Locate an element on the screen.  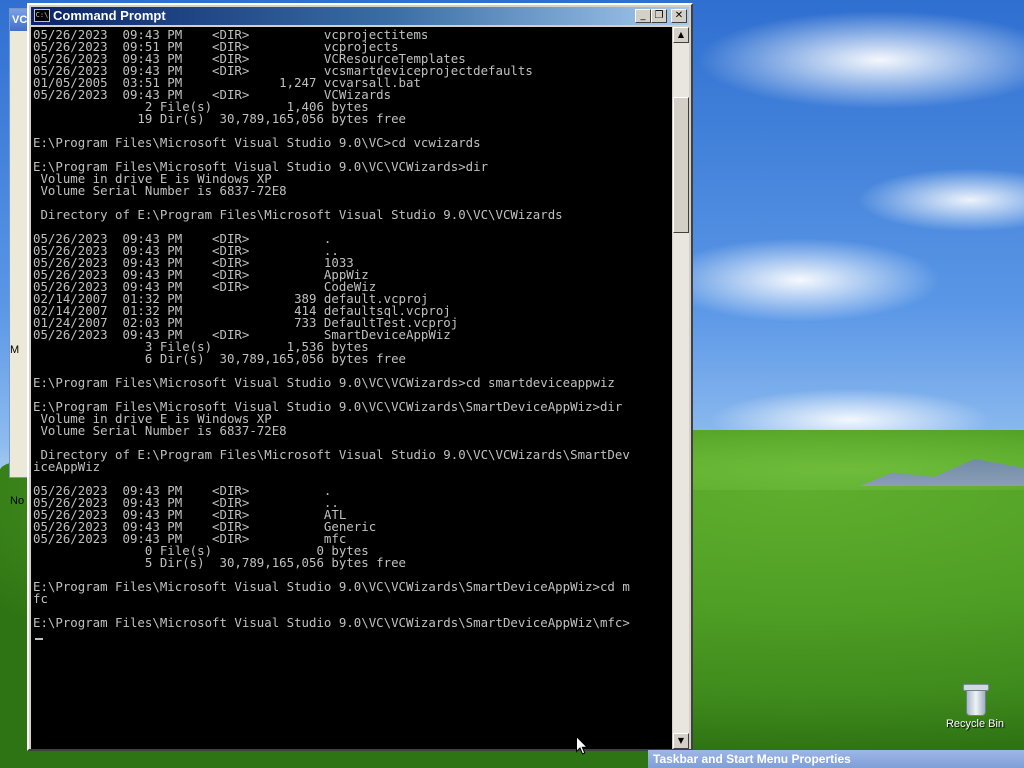
scrollbar-thumb is located at coordinates (681, 165).